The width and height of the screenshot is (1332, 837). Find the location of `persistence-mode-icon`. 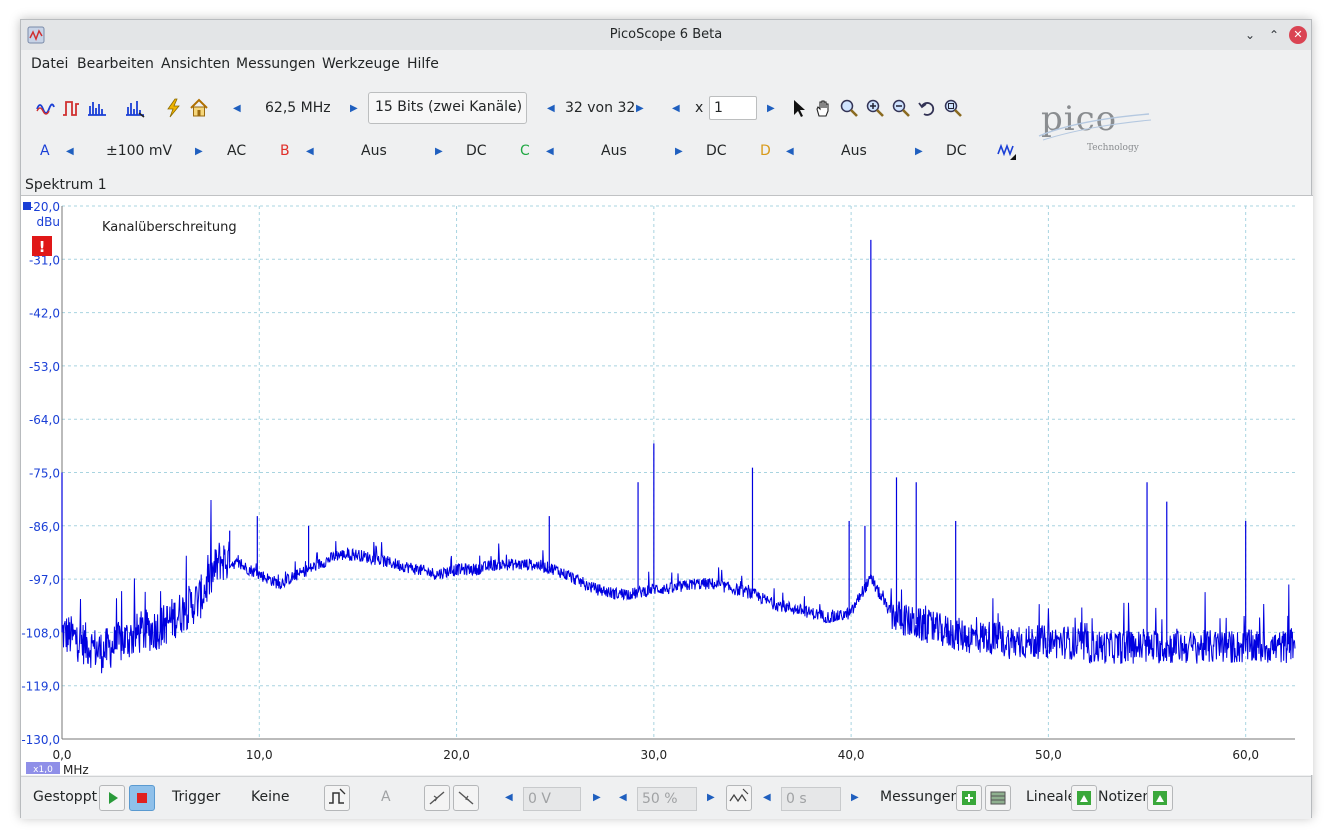

persistence-mode-icon is located at coordinates (71, 108).